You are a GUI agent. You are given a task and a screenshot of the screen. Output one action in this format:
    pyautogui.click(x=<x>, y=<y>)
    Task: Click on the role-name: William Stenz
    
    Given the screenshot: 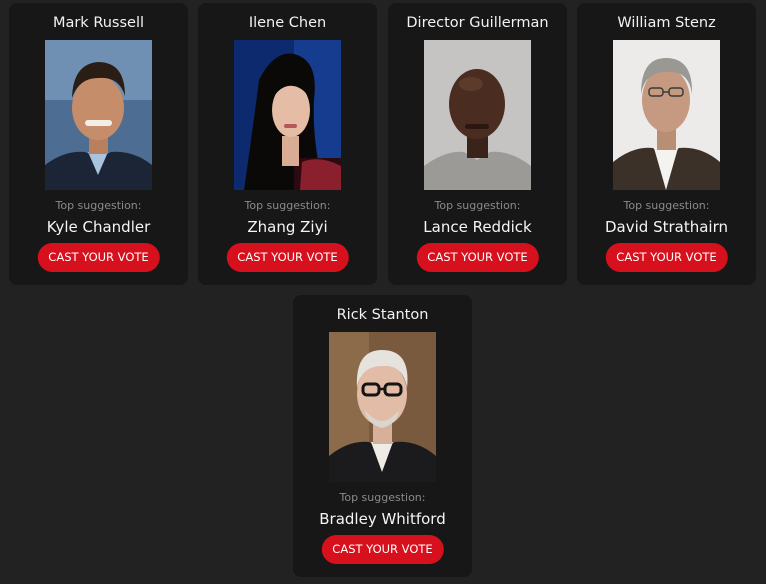 What is the action you would take?
    pyautogui.click(x=666, y=23)
    